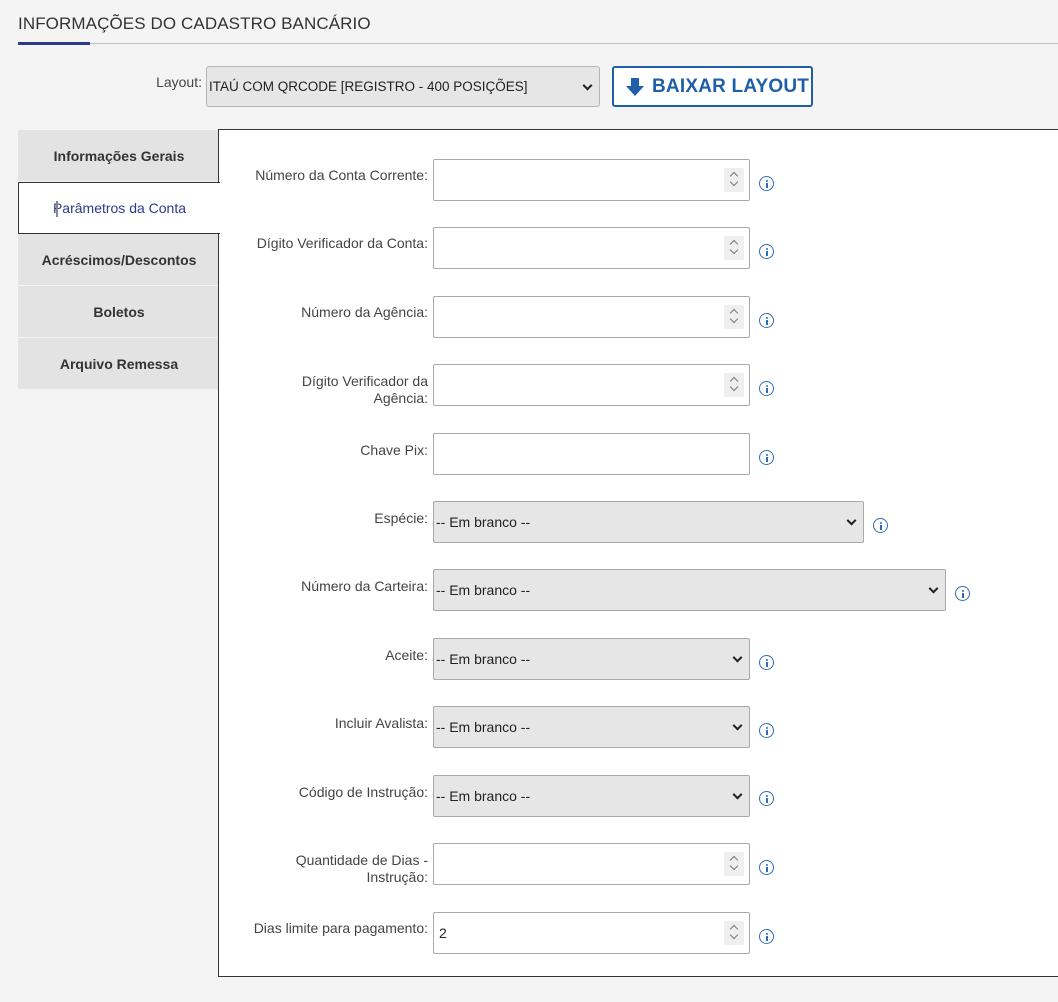  Describe the element at coordinates (363, 792) in the screenshot. I see `codigo-instrucao-label: Código de Instrução:` at that location.